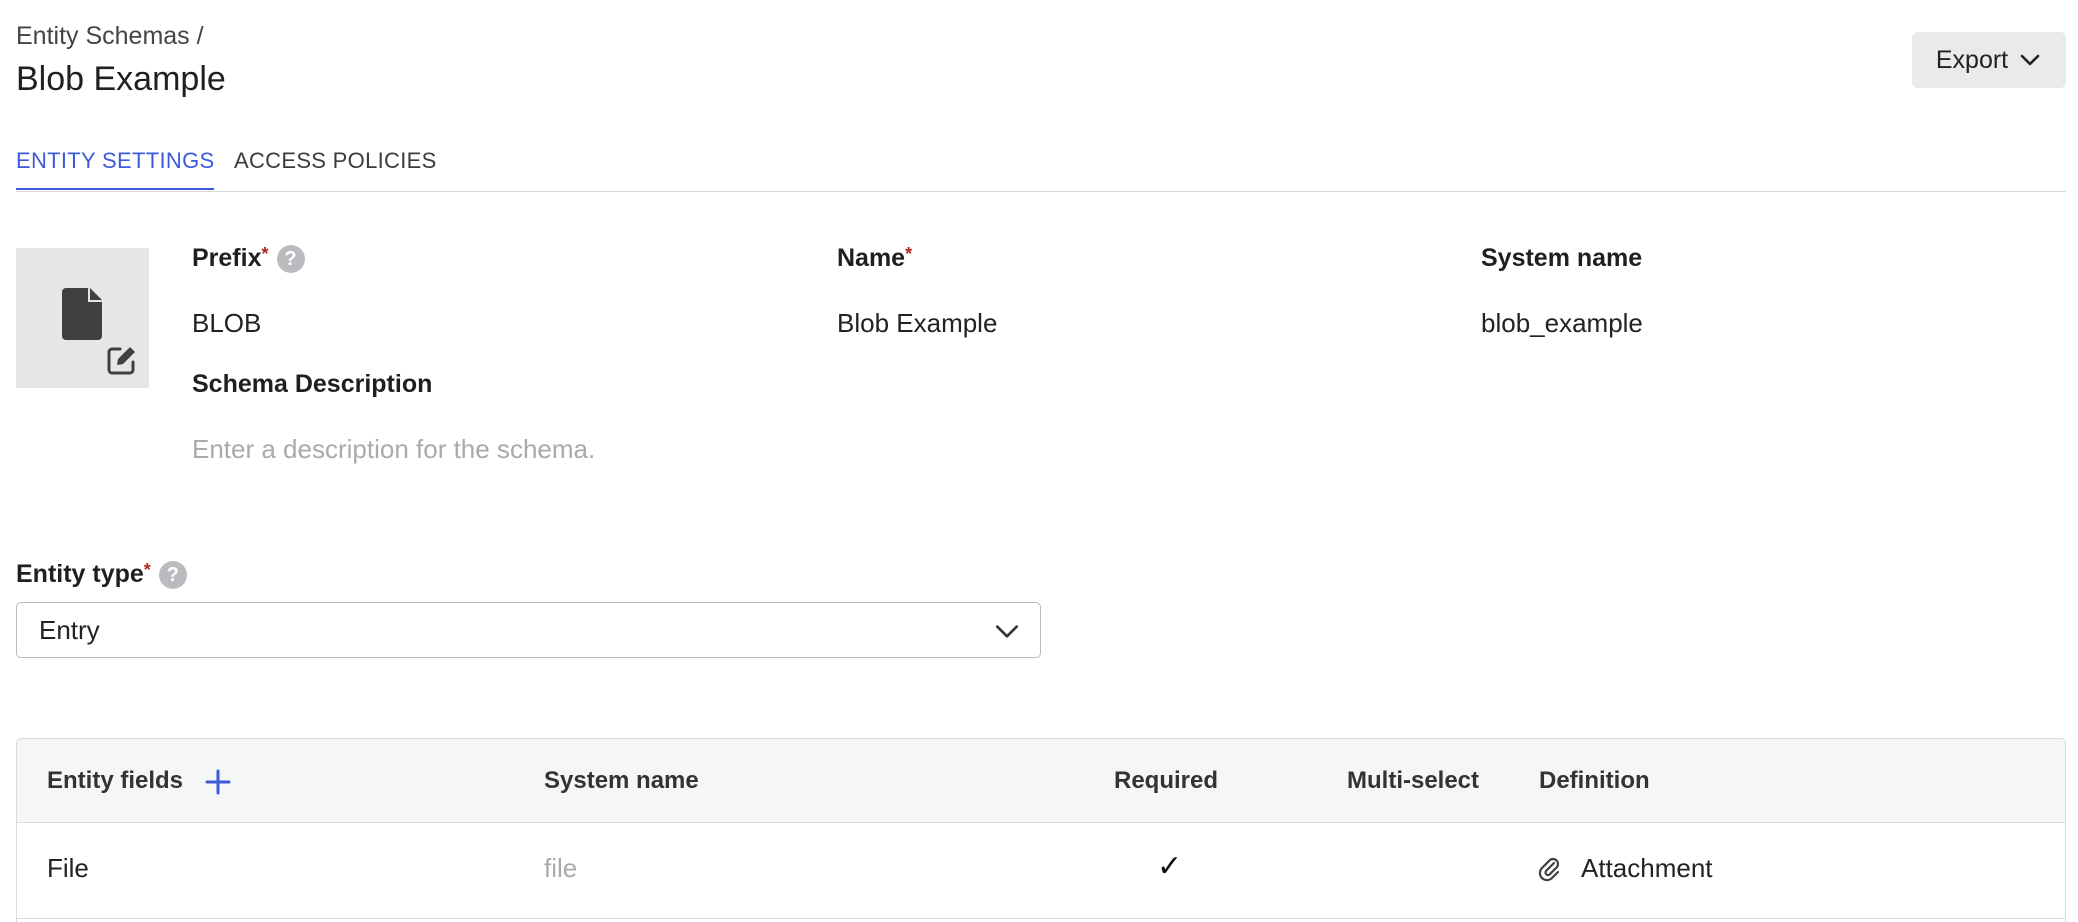 The image size is (2078, 922). I want to click on header-multi-select: Multi-select, so click(1413, 780).